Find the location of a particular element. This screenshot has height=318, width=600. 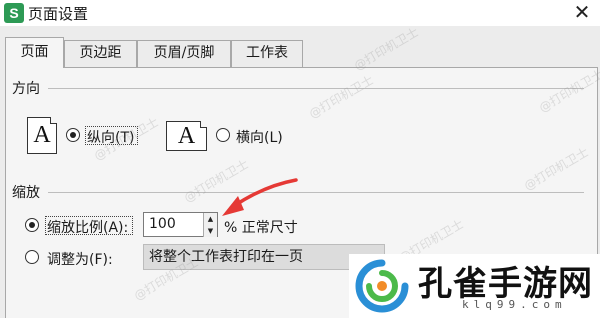

close-icon: ✕ is located at coordinates (582, 12).